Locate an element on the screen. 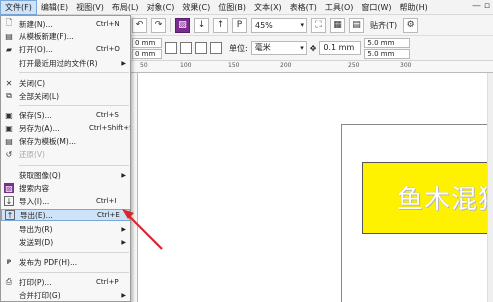 This screenshot has height=302, width=493. menu-item-close: ✕ 关闭(C) is located at coordinates (65, 83).